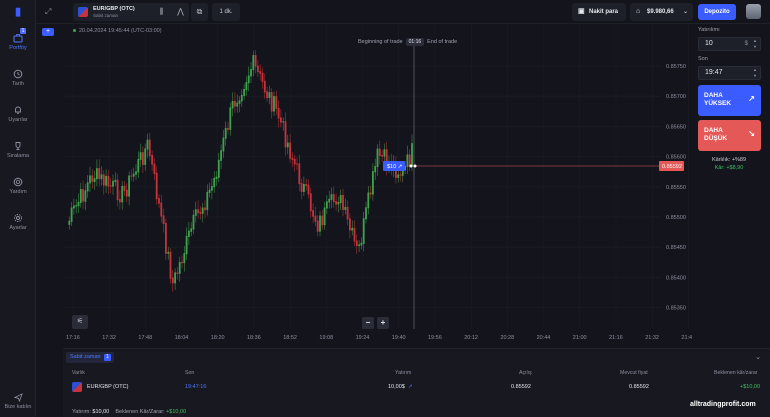 The width and height of the screenshot is (770, 417). What do you see at coordinates (81, 412) in the screenshot?
I see `summary-invest-label: Yatırım:` at bounding box center [81, 412].